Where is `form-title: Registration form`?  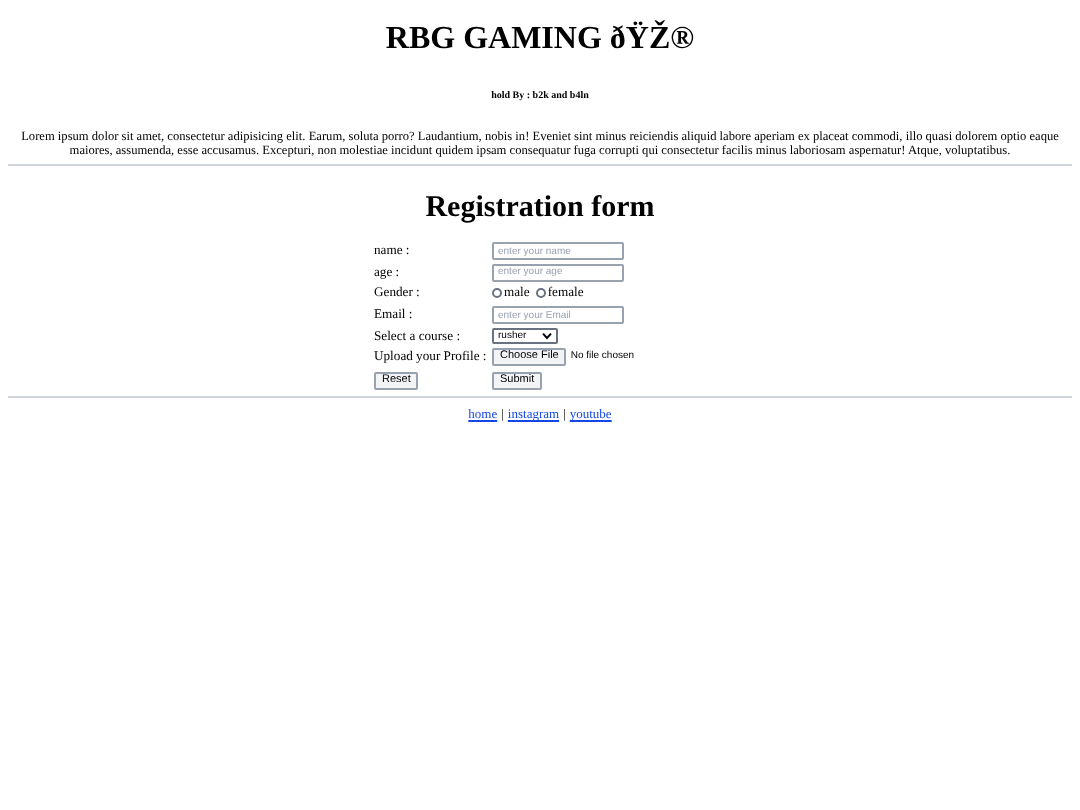
form-title: Registration form is located at coordinates (540, 208).